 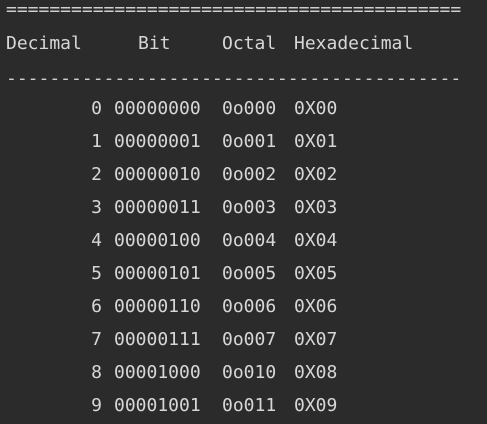 What do you see at coordinates (316, 207) in the screenshot?
I see `cell-hex: 0X03` at bounding box center [316, 207].